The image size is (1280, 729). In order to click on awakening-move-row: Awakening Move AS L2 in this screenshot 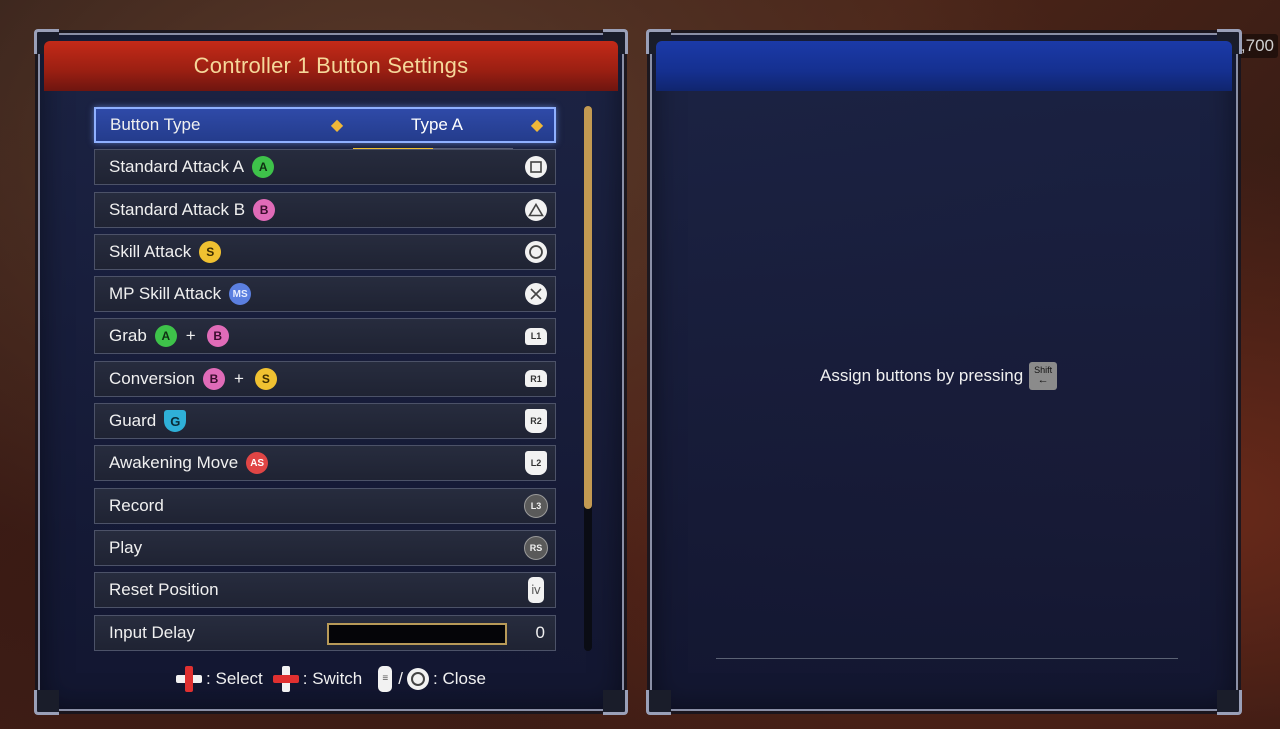, I will do `click(325, 463)`.